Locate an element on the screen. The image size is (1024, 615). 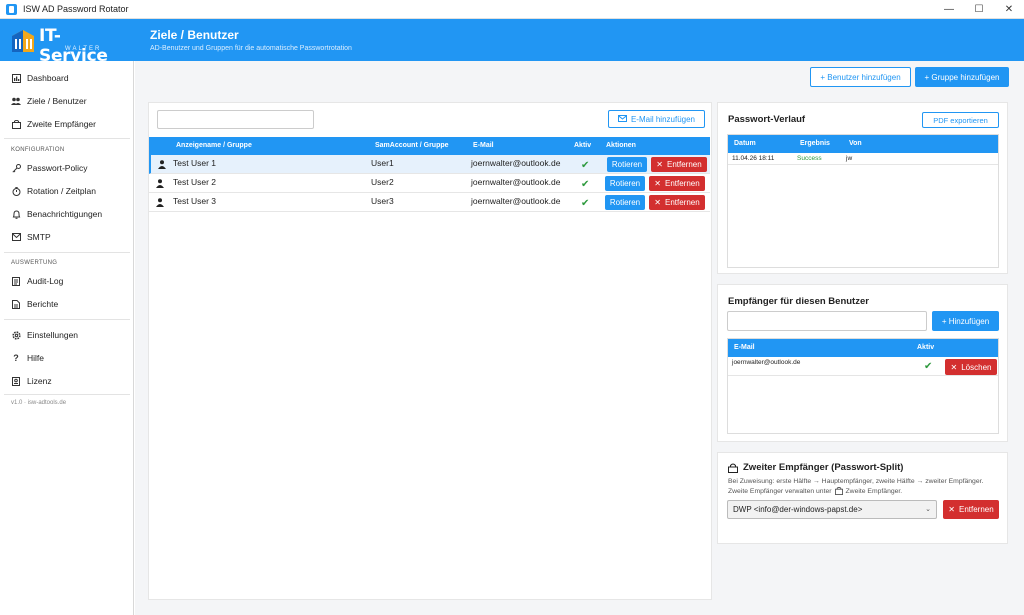
sidebar-section-config: KONFIGURATION is located at coordinates (38, 150).